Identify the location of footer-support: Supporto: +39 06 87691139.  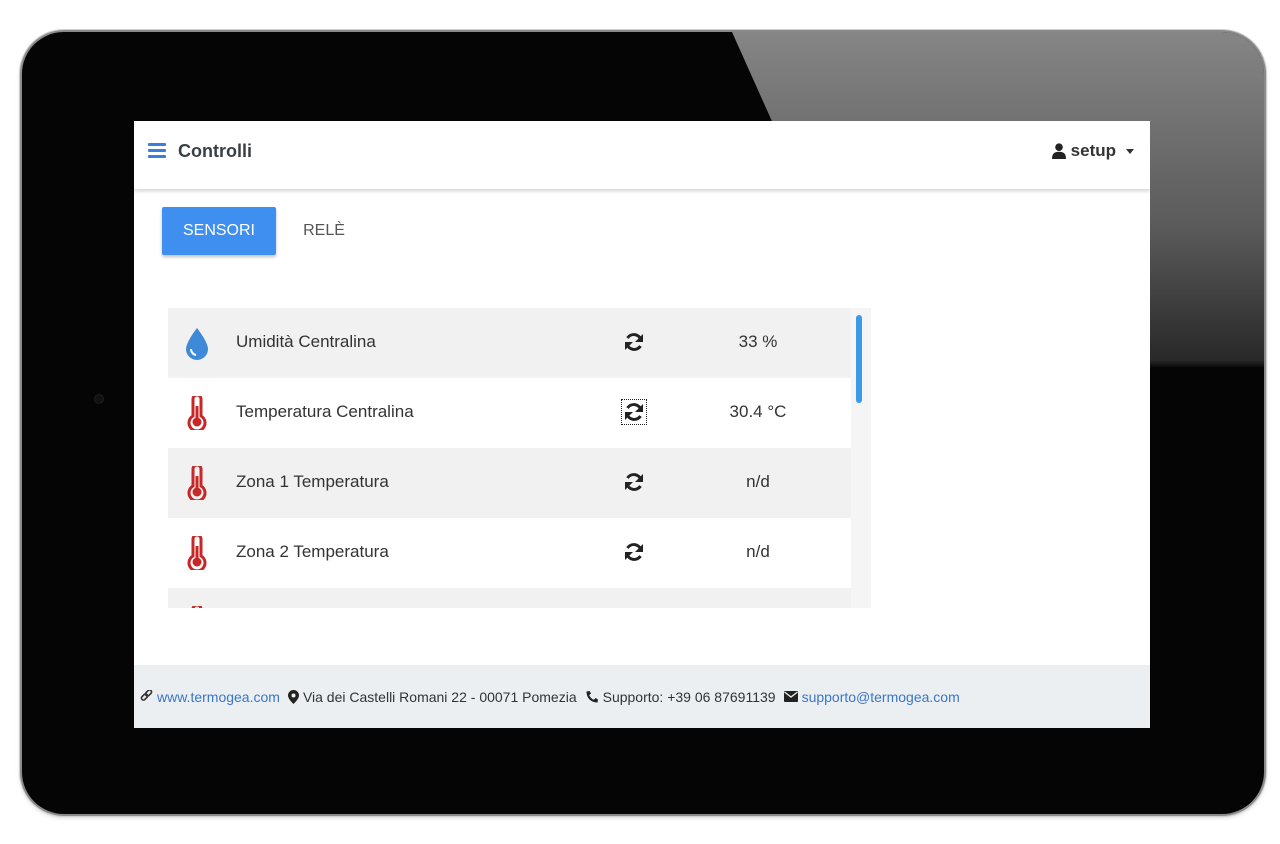
(680, 697).